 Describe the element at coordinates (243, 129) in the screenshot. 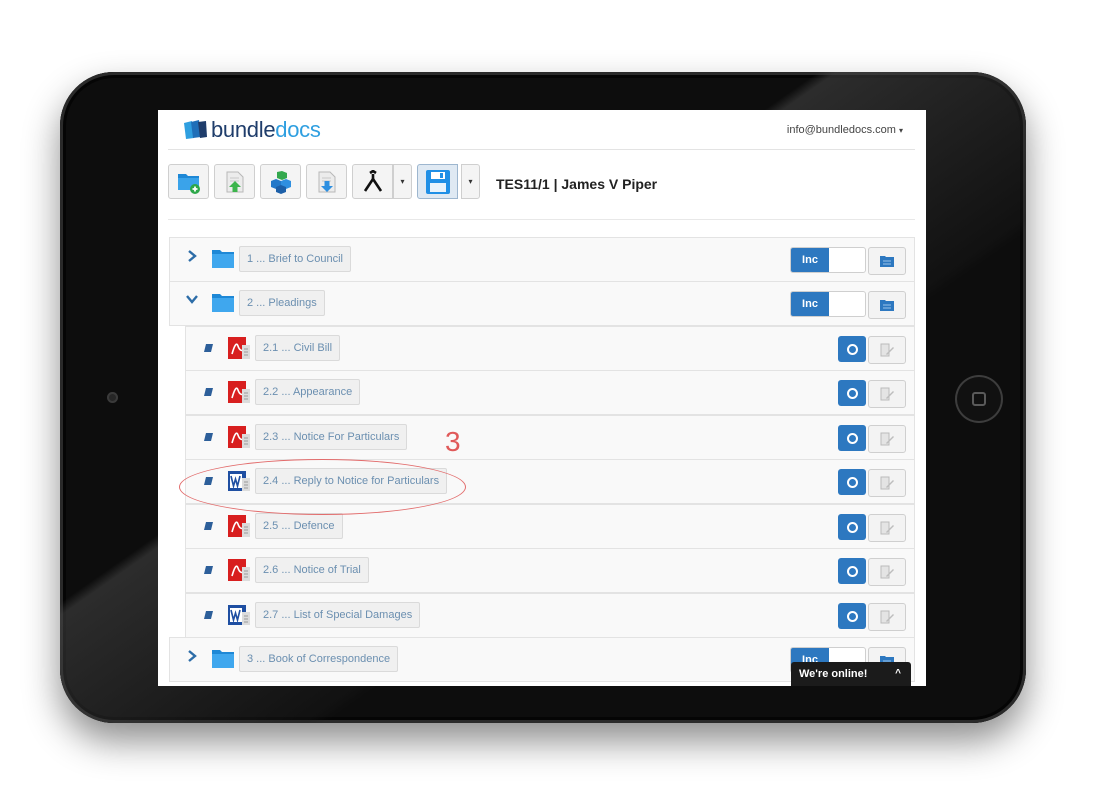

I see `logo-text-bundle: bundle` at that location.